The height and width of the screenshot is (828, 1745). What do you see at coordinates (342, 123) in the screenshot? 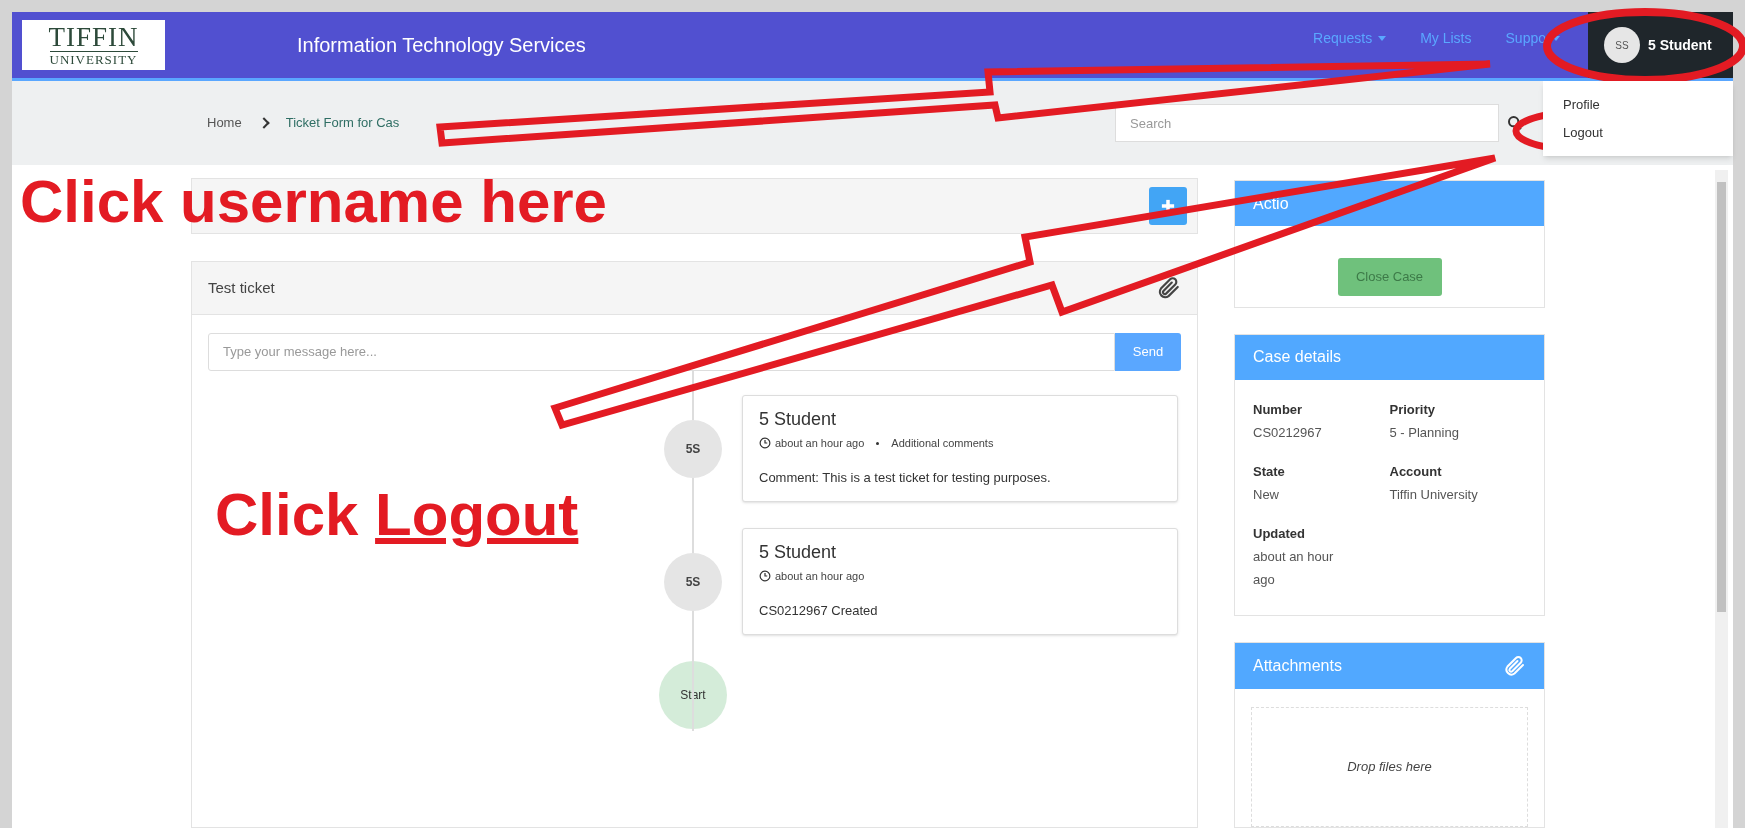
I see `breadcrumb-link: Ticket Form for Cas` at bounding box center [342, 123].